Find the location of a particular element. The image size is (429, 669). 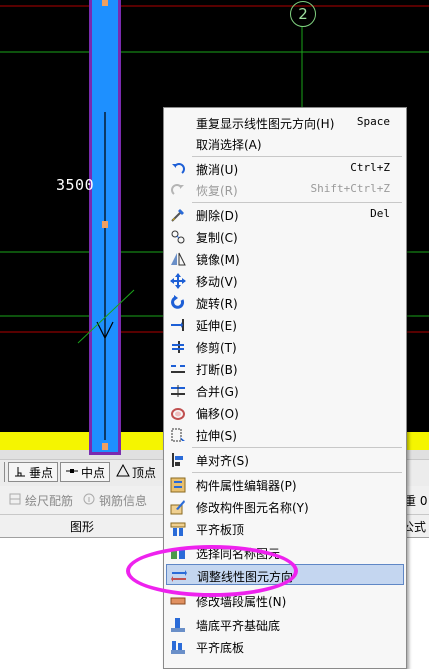

menu-item-label: 修剪(T) is located at coordinates (216, 348).